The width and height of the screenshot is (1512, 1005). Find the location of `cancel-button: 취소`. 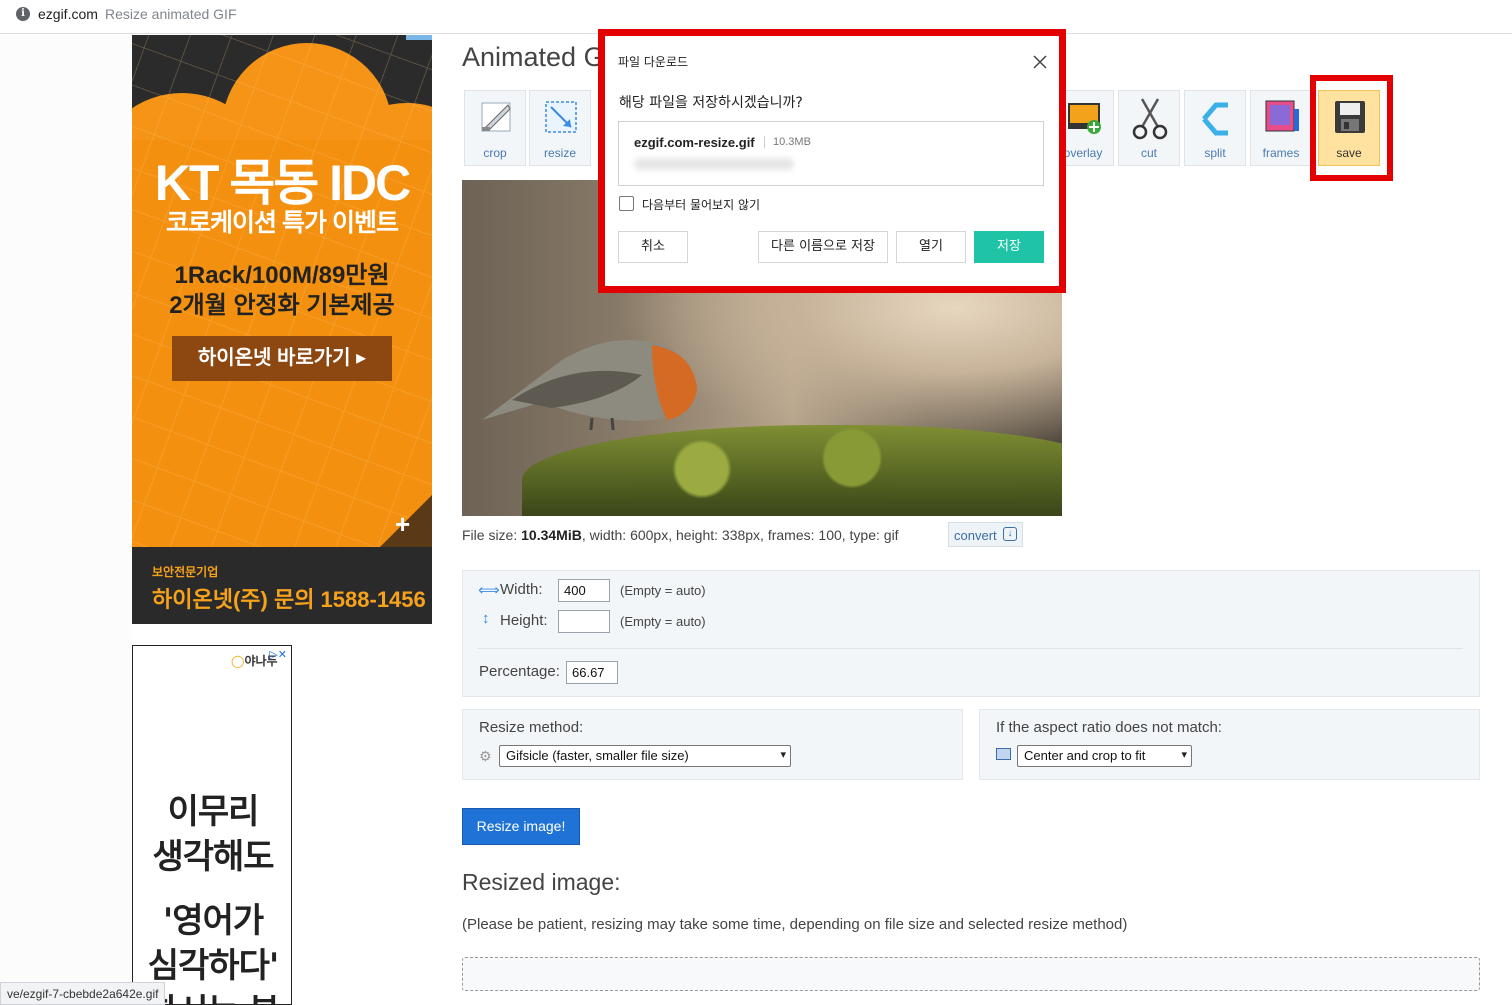

cancel-button: 취소 is located at coordinates (653, 247).